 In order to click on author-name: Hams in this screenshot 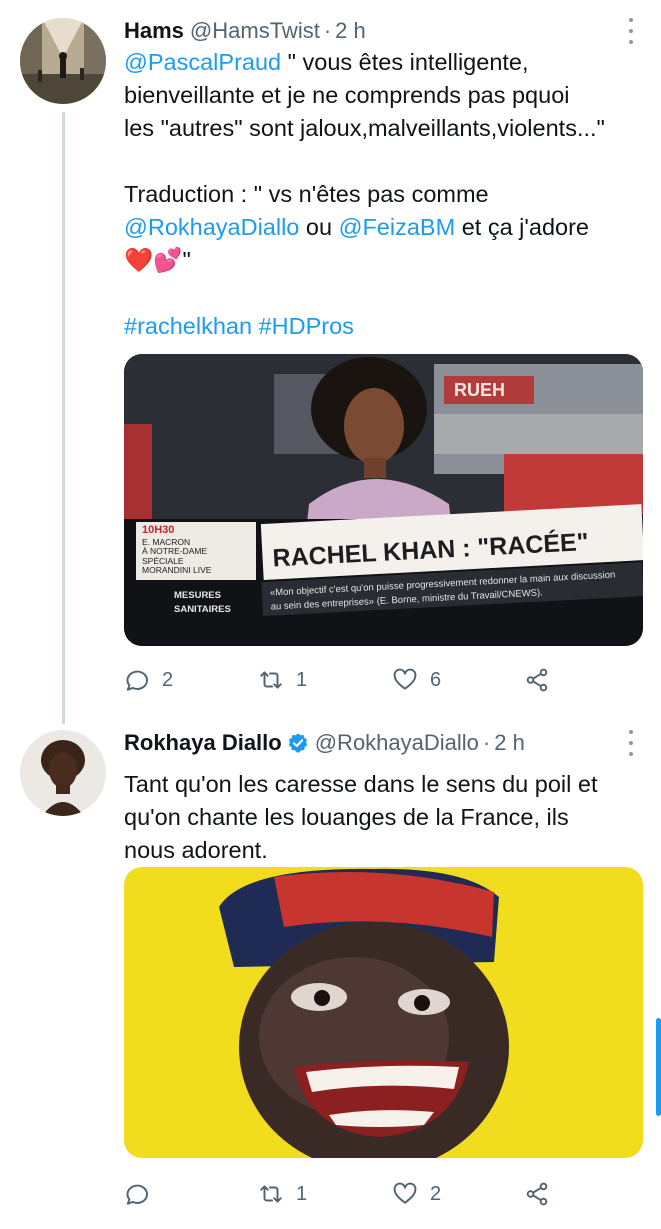, I will do `click(154, 31)`.